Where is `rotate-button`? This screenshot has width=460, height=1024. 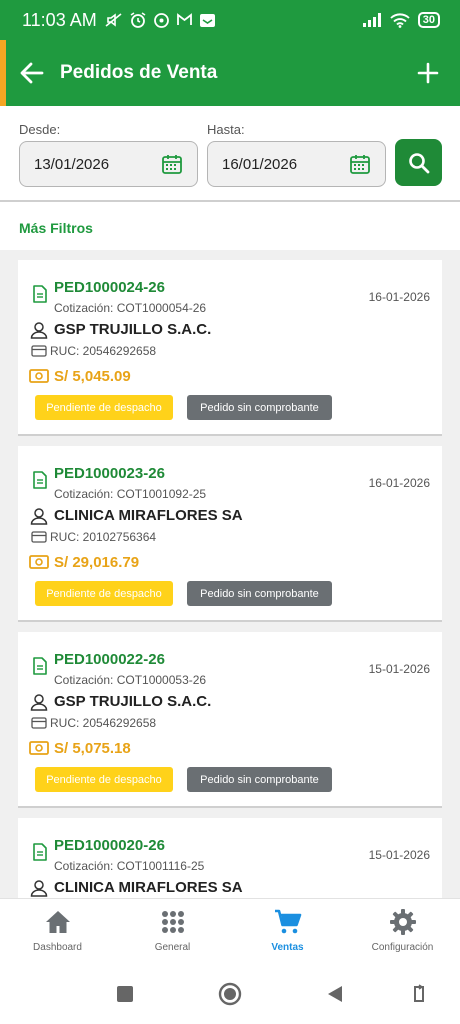 rotate-button is located at coordinates (419, 994).